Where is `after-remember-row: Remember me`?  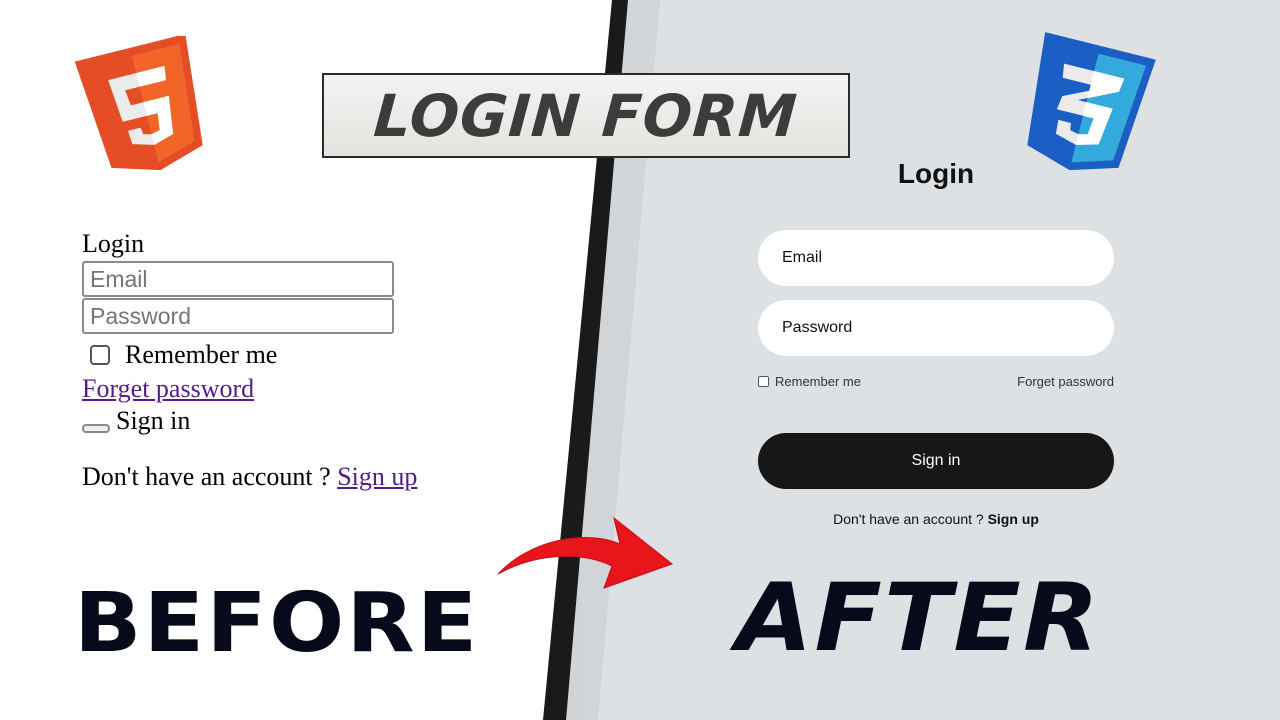 after-remember-row: Remember me is located at coordinates (809, 381).